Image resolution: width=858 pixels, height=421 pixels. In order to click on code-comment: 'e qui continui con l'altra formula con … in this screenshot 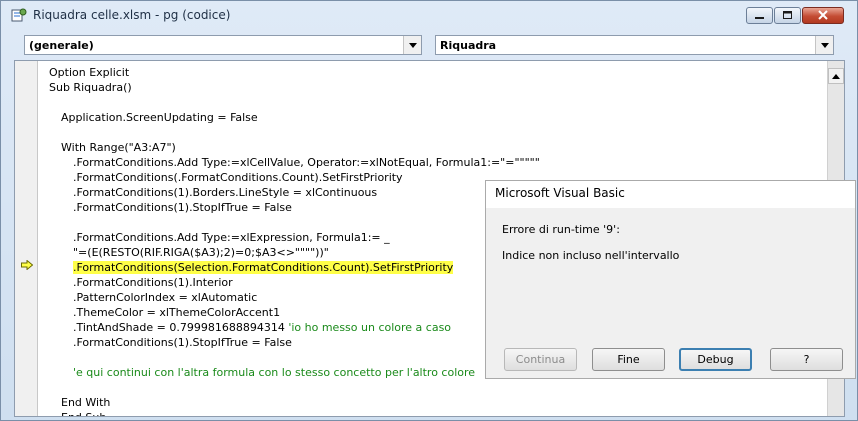, I will do `click(274, 372)`.